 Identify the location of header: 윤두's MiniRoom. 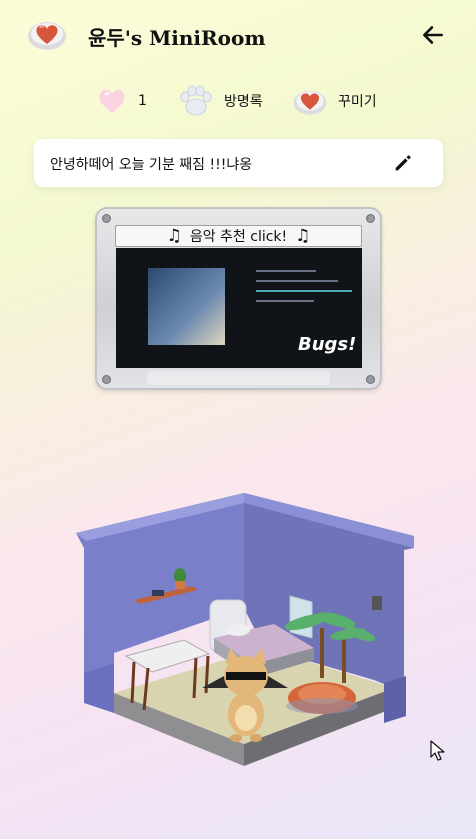
(238, 36).